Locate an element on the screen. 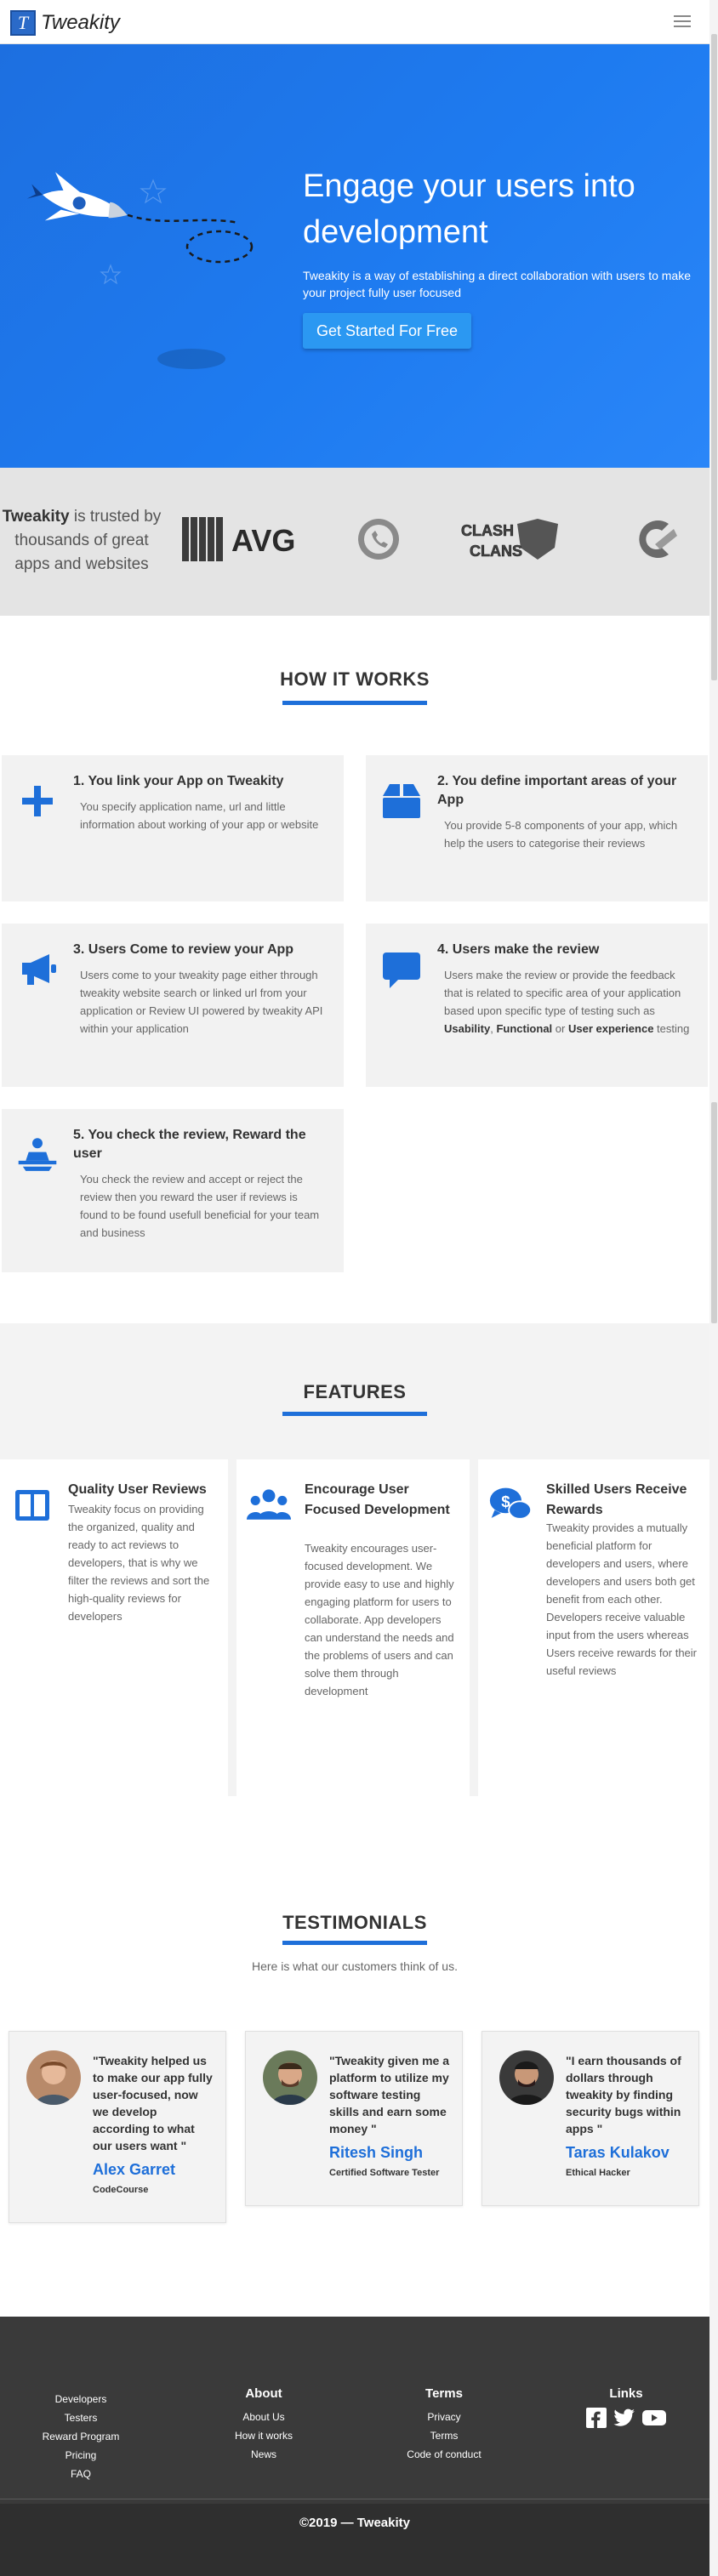 This screenshot has height=2576, width=718. page-scrollbar is located at coordinates (713, 1288).